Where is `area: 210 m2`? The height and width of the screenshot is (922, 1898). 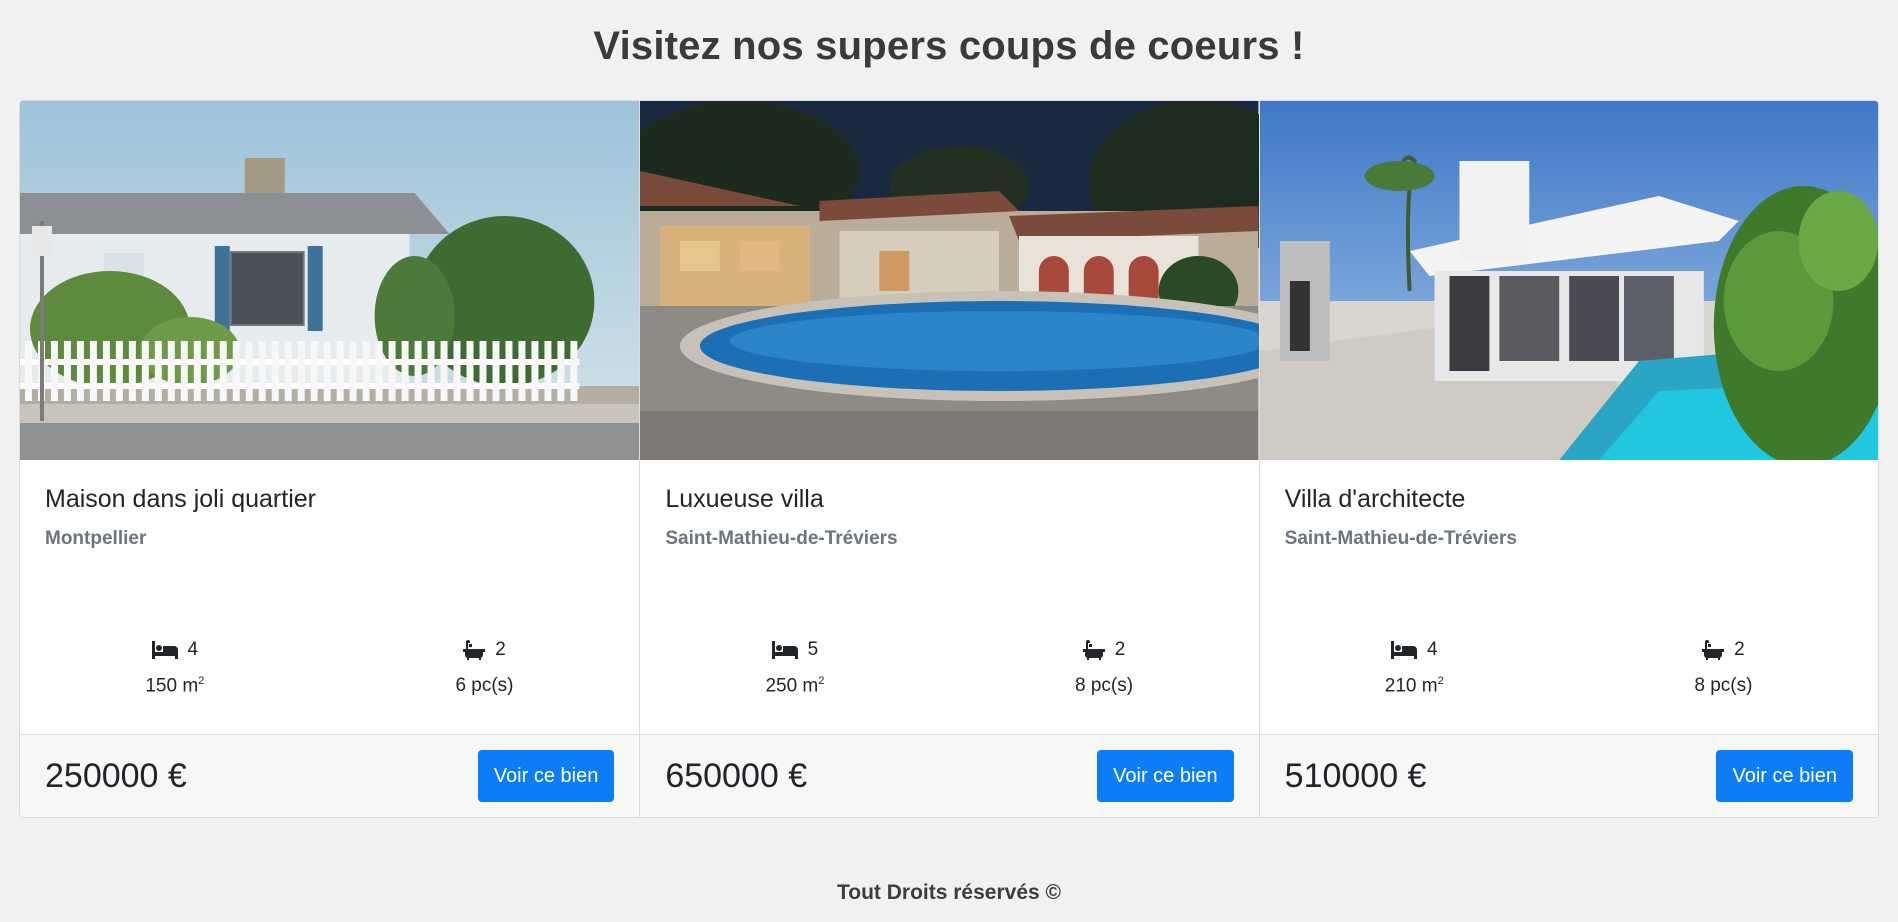
area: 210 m2 is located at coordinates (1414, 686).